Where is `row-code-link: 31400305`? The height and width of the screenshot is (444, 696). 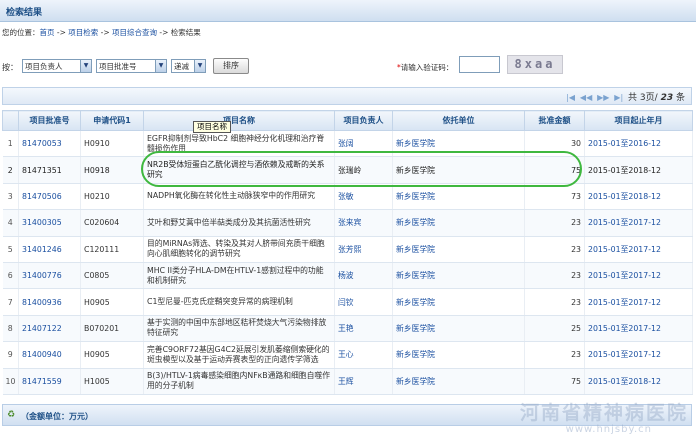 row-code-link: 31400305 is located at coordinates (49, 223).